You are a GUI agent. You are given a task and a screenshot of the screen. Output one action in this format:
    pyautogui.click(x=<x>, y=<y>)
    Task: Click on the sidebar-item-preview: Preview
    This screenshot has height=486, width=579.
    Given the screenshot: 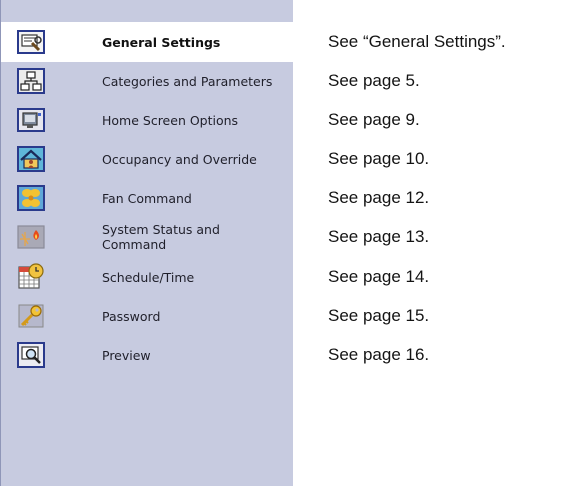 What is the action you would take?
    pyautogui.click(x=147, y=355)
    